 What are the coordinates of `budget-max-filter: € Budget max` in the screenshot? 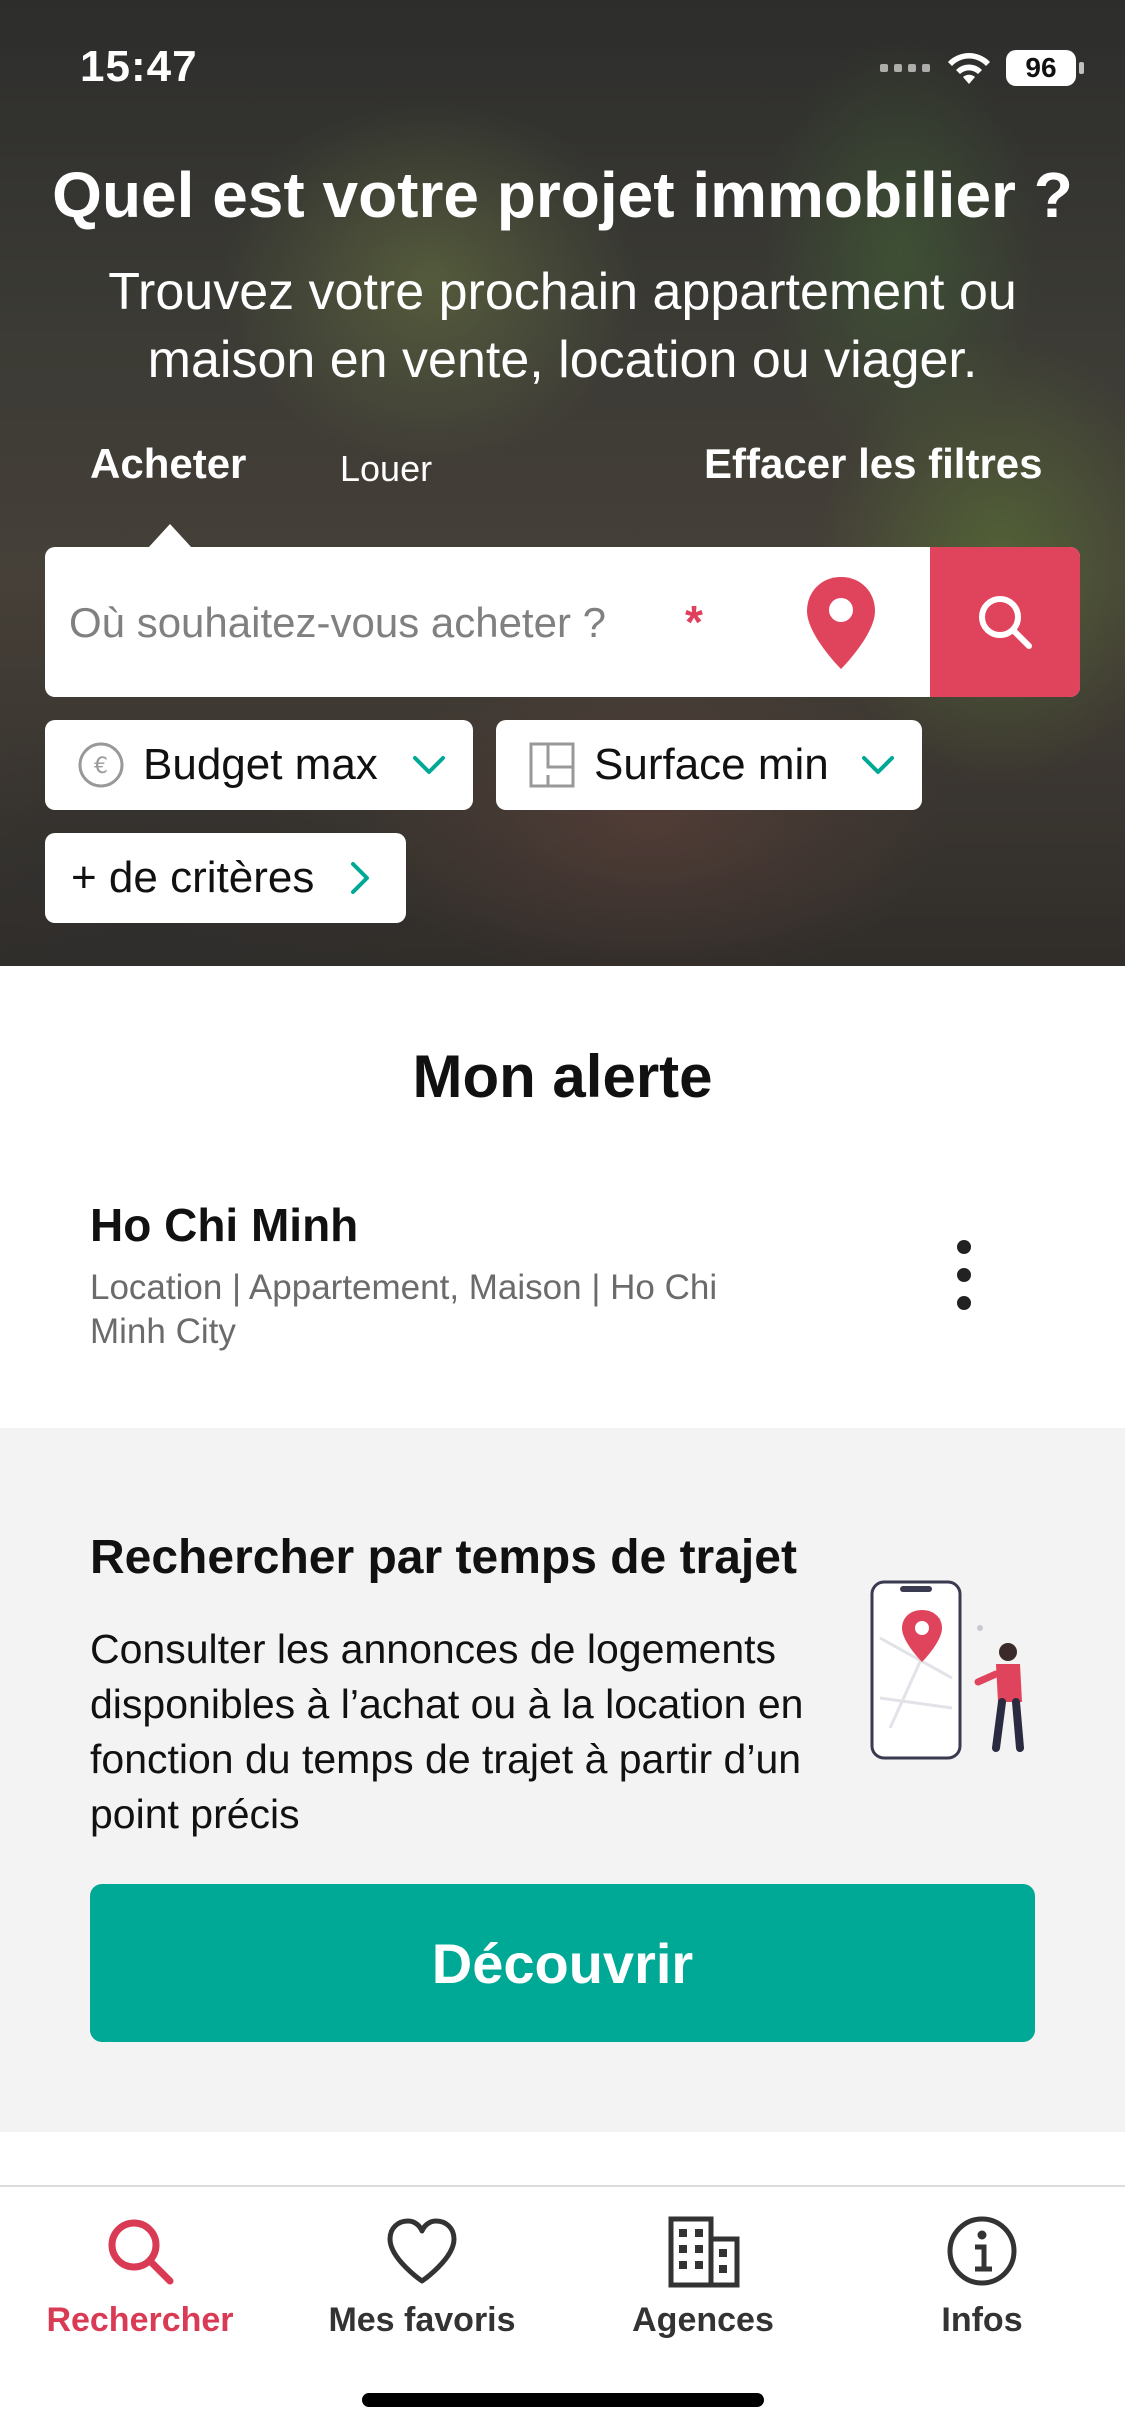 It's located at (259, 765).